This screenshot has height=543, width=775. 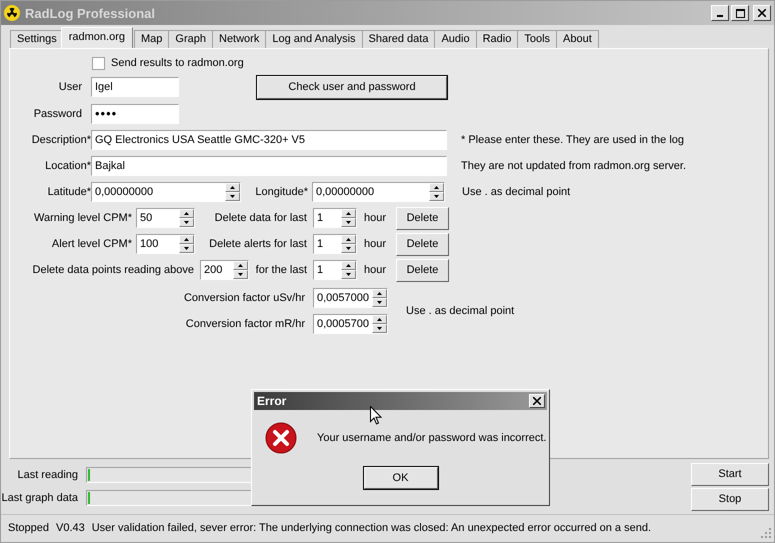 I want to click on field-label: Warning level CPM*, so click(x=82, y=218).